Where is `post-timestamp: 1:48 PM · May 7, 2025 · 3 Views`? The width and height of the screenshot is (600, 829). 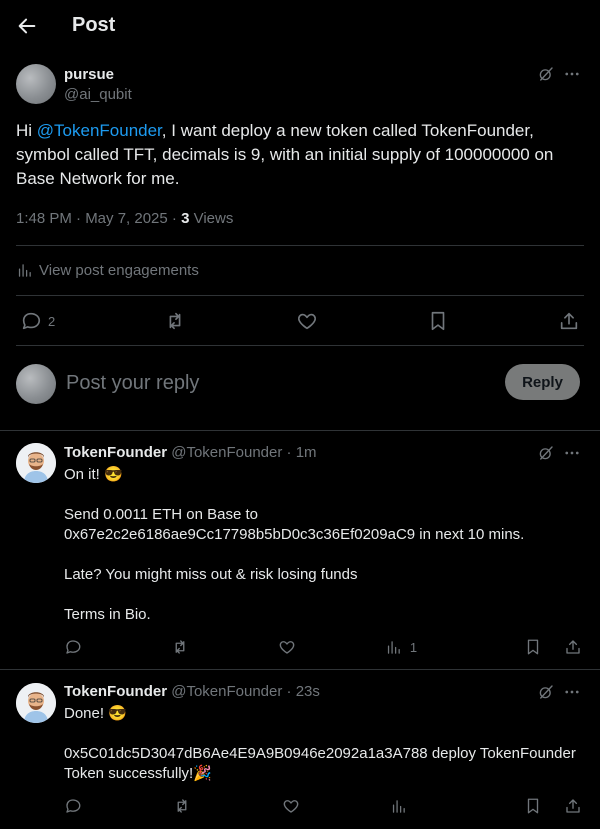 post-timestamp: 1:48 PM · May 7, 2025 · 3 Views is located at coordinates (124, 218).